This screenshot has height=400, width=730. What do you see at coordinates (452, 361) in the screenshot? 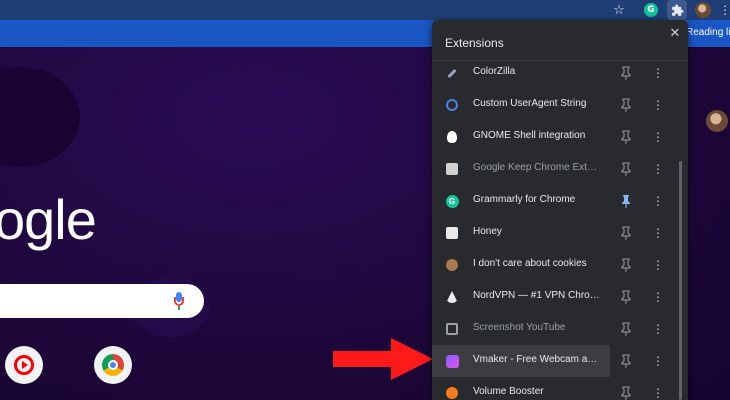
I see `vmaker-icon` at bounding box center [452, 361].